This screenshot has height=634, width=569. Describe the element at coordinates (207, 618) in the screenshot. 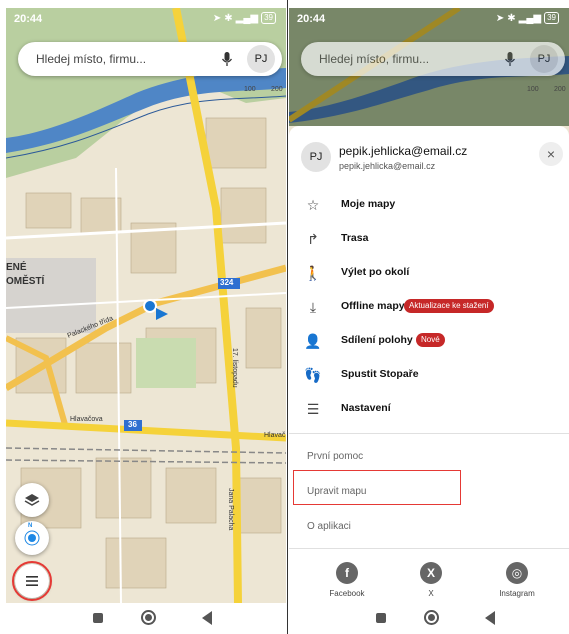

I see `back-icon` at that location.